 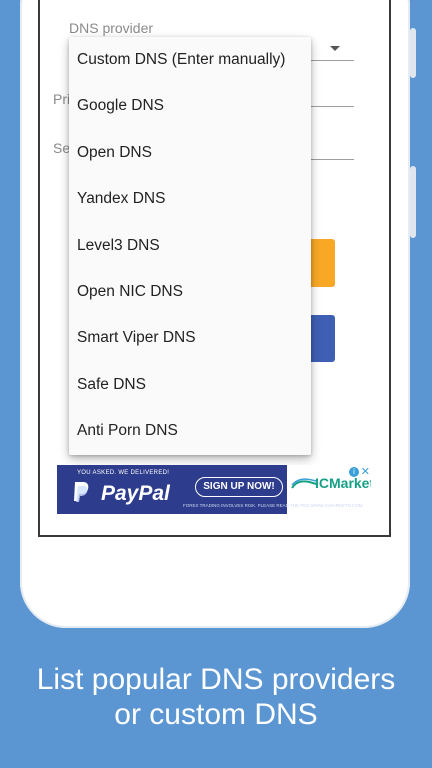 I want to click on caption-line-2: or custom DNS, so click(x=216, y=714).